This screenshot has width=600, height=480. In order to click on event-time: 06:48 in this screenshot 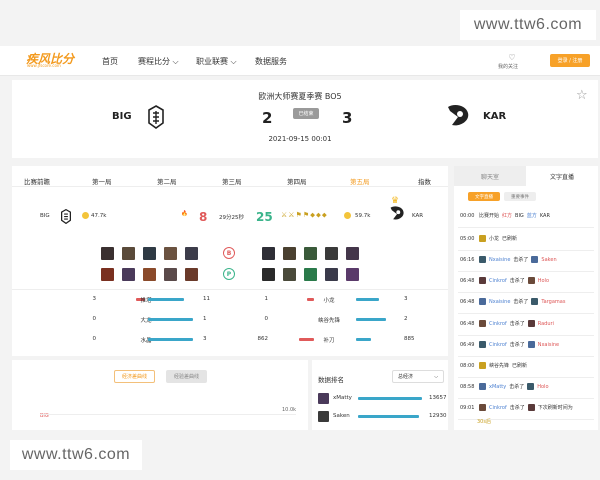, I will do `click(467, 323)`.